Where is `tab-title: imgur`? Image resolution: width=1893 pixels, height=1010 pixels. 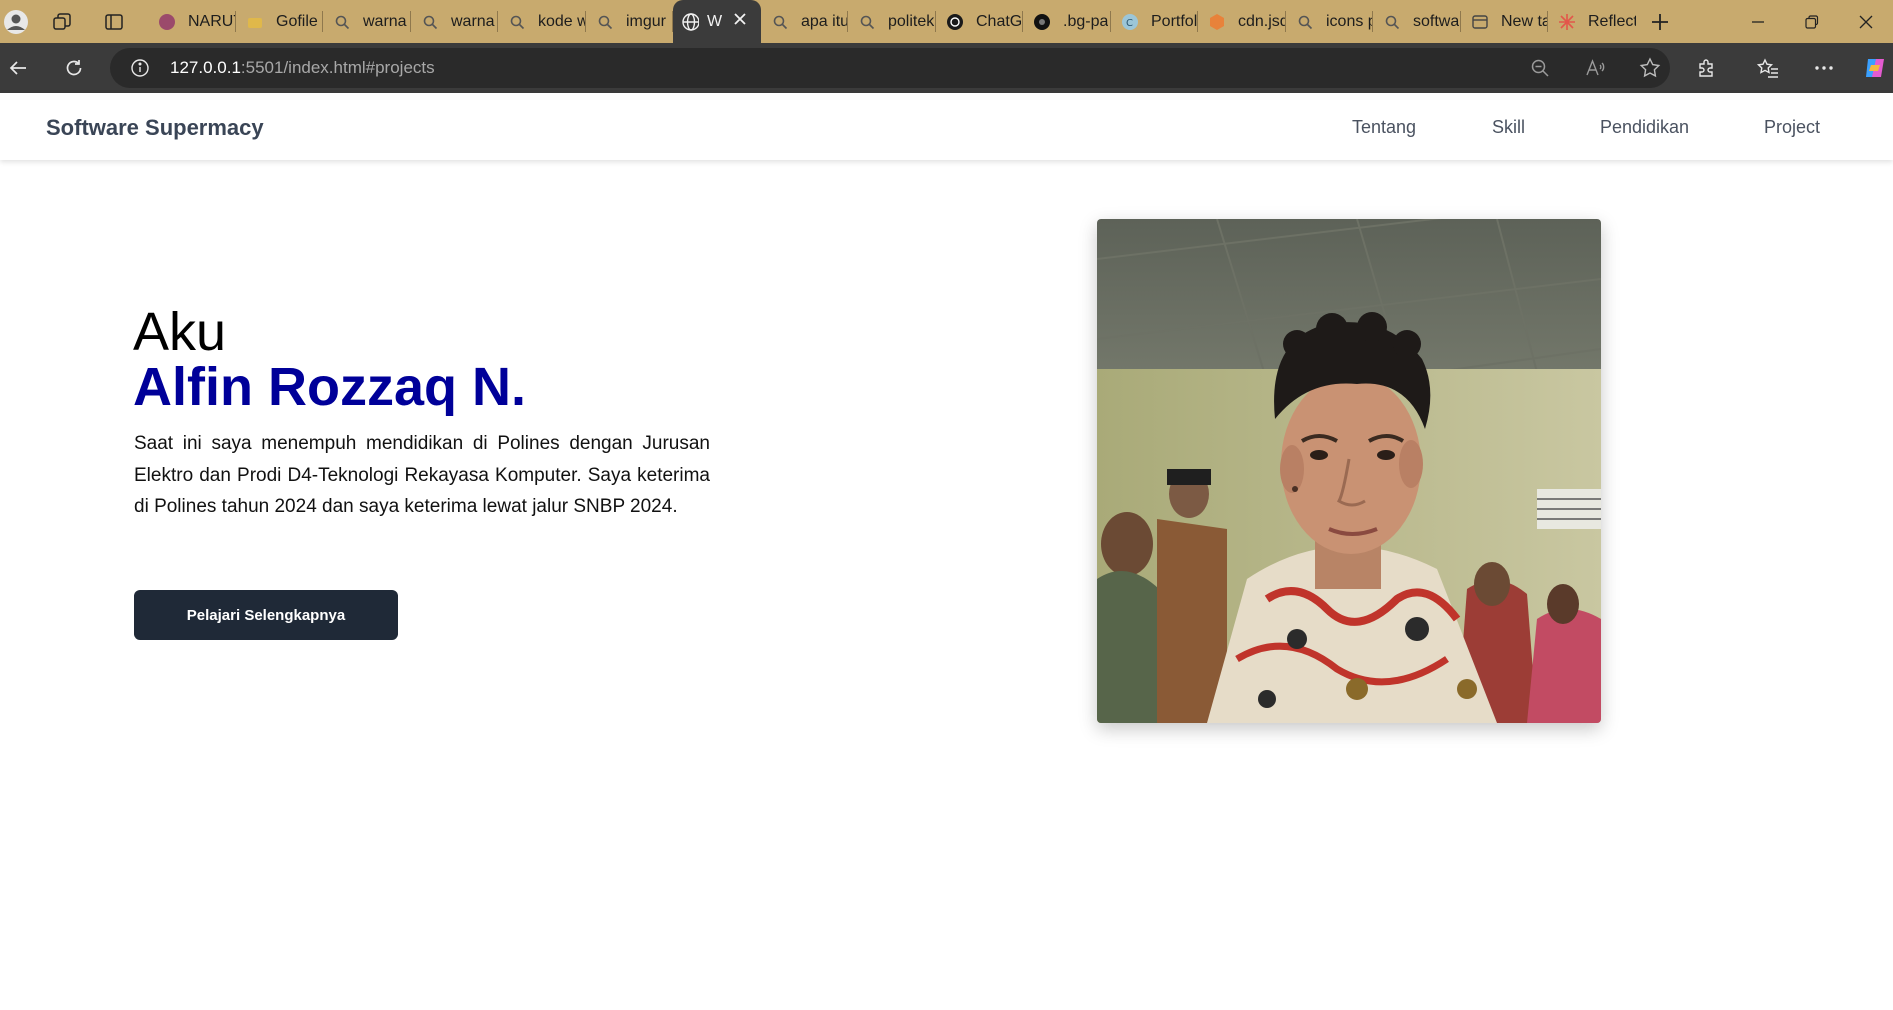
tab-title: imgur is located at coordinates (646, 21).